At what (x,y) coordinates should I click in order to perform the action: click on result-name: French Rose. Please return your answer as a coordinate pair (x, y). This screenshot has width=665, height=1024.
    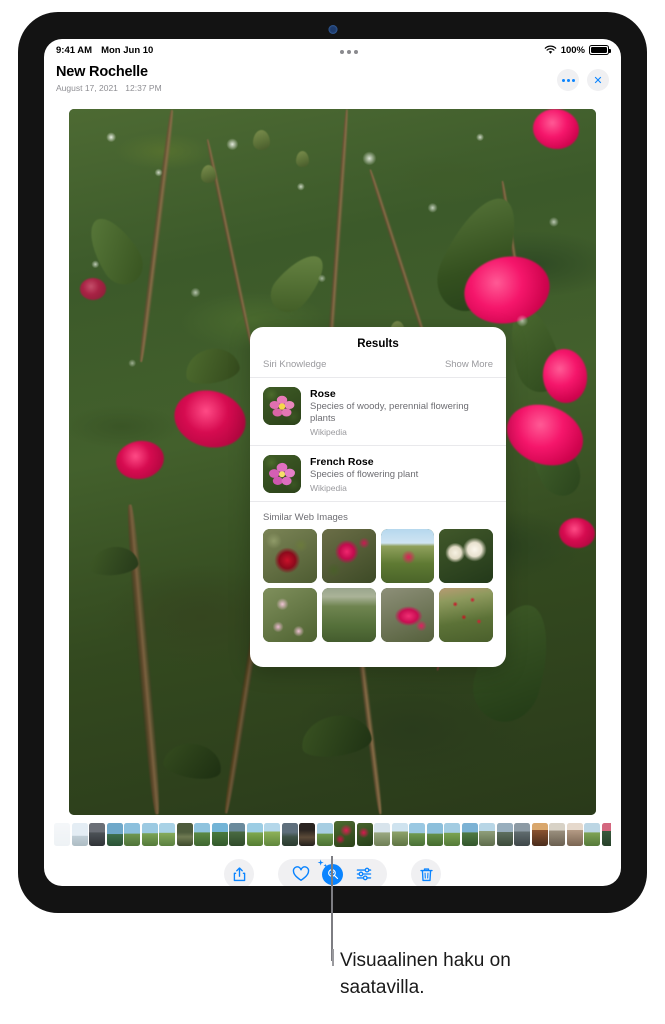
    Looking at the image, I should click on (342, 462).